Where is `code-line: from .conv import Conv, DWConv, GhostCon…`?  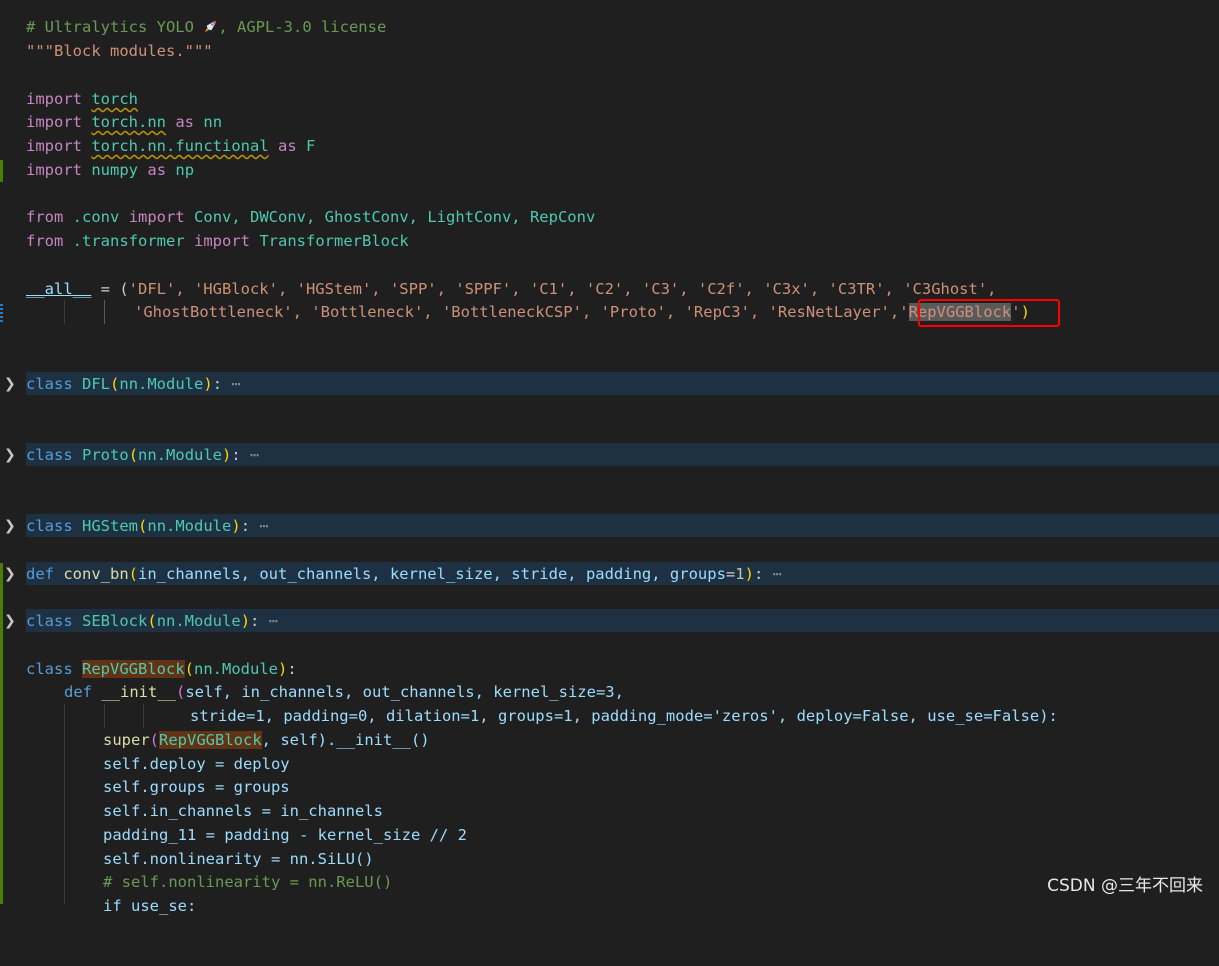 code-line: from .conv import Conv, DWConv, GhostCon… is located at coordinates (609, 217).